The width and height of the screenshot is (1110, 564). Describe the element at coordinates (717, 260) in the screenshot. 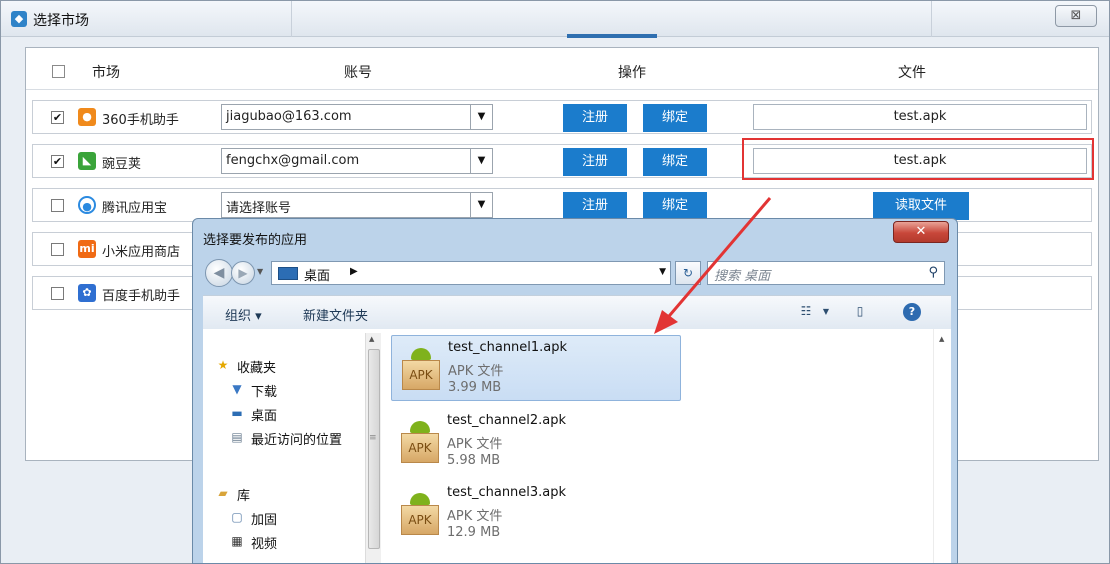

I see `arrow-shaft` at that location.